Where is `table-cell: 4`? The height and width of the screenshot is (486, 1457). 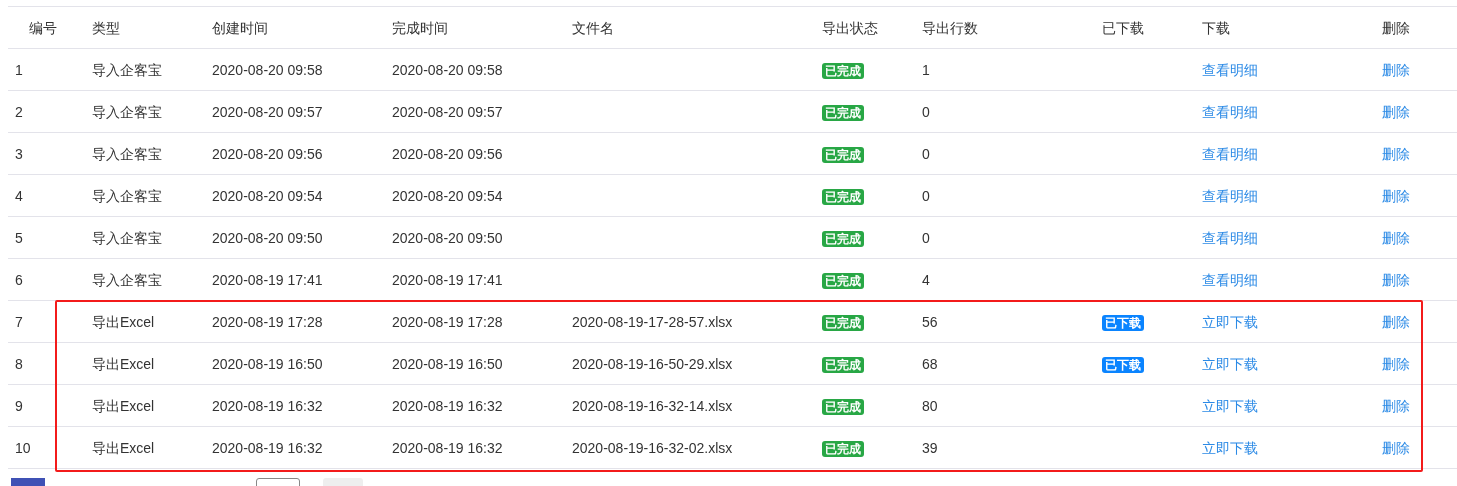 table-cell: 4 is located at coordinates (926, 279).